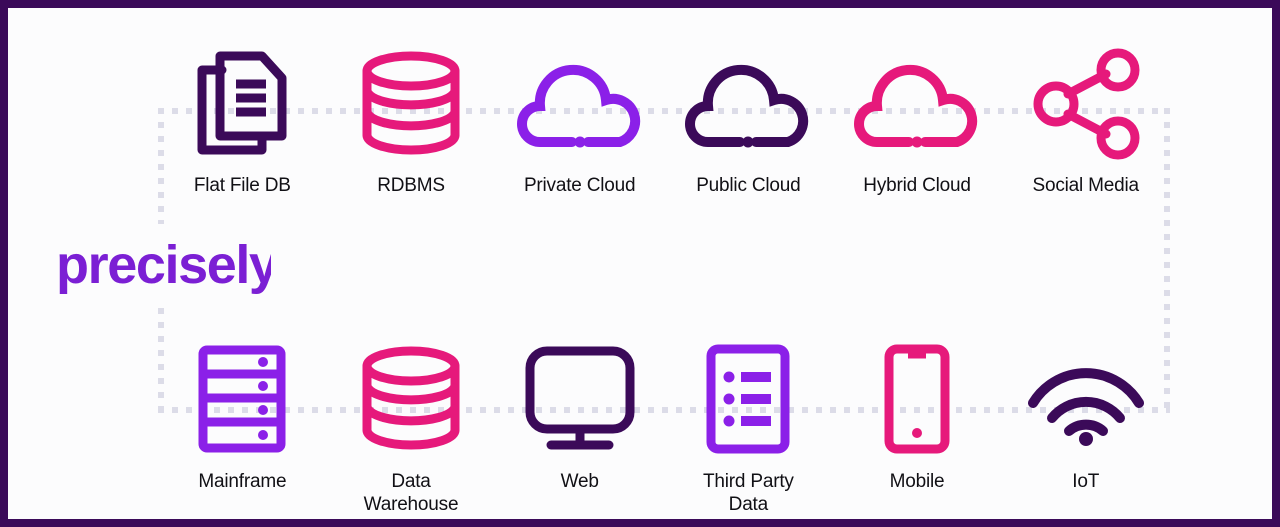 This screenshot has height=527, width=1280. I want to click on source-label: Web, so click(579, 481).